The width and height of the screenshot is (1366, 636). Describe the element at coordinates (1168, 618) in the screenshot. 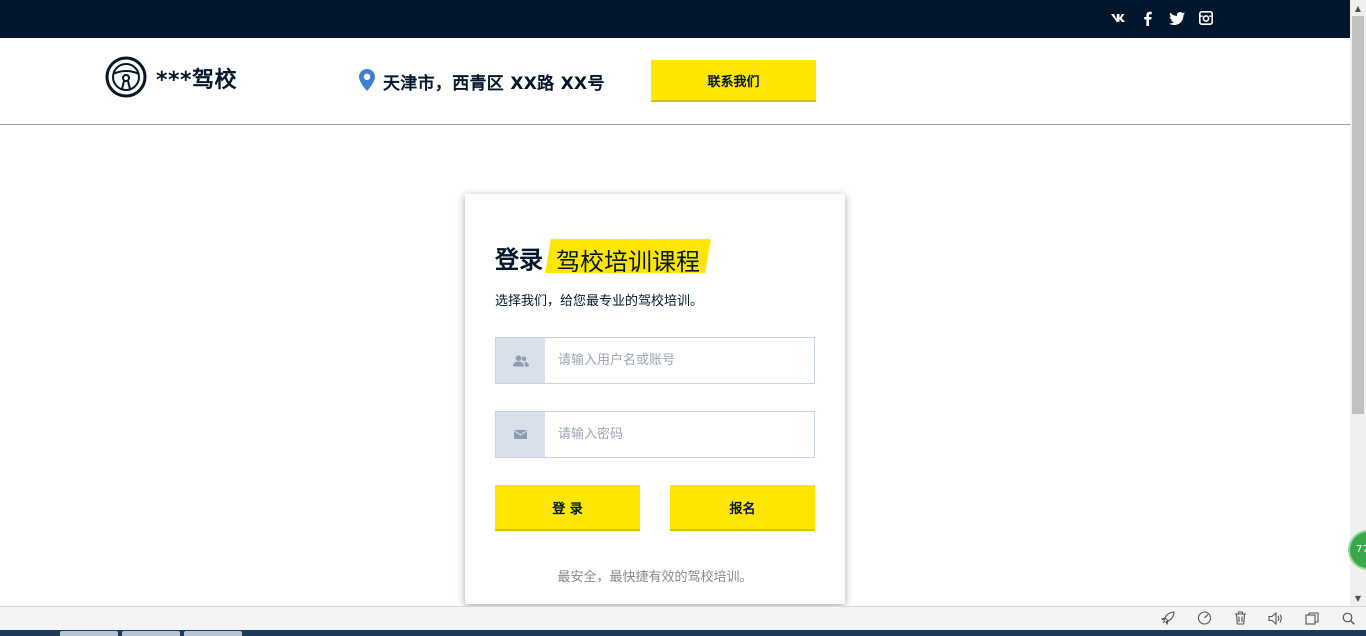

I see `rocket-icon` at that location.